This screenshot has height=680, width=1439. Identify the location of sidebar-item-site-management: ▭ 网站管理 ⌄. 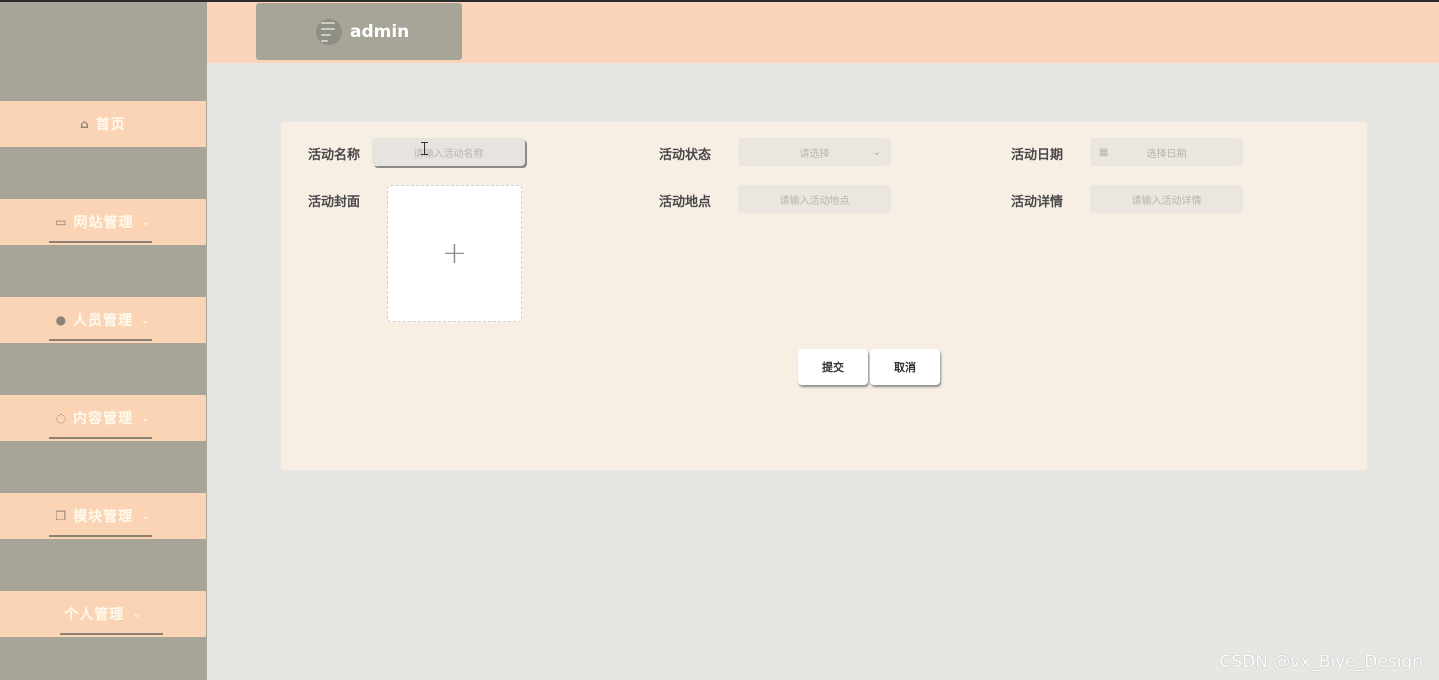
(103, 222).